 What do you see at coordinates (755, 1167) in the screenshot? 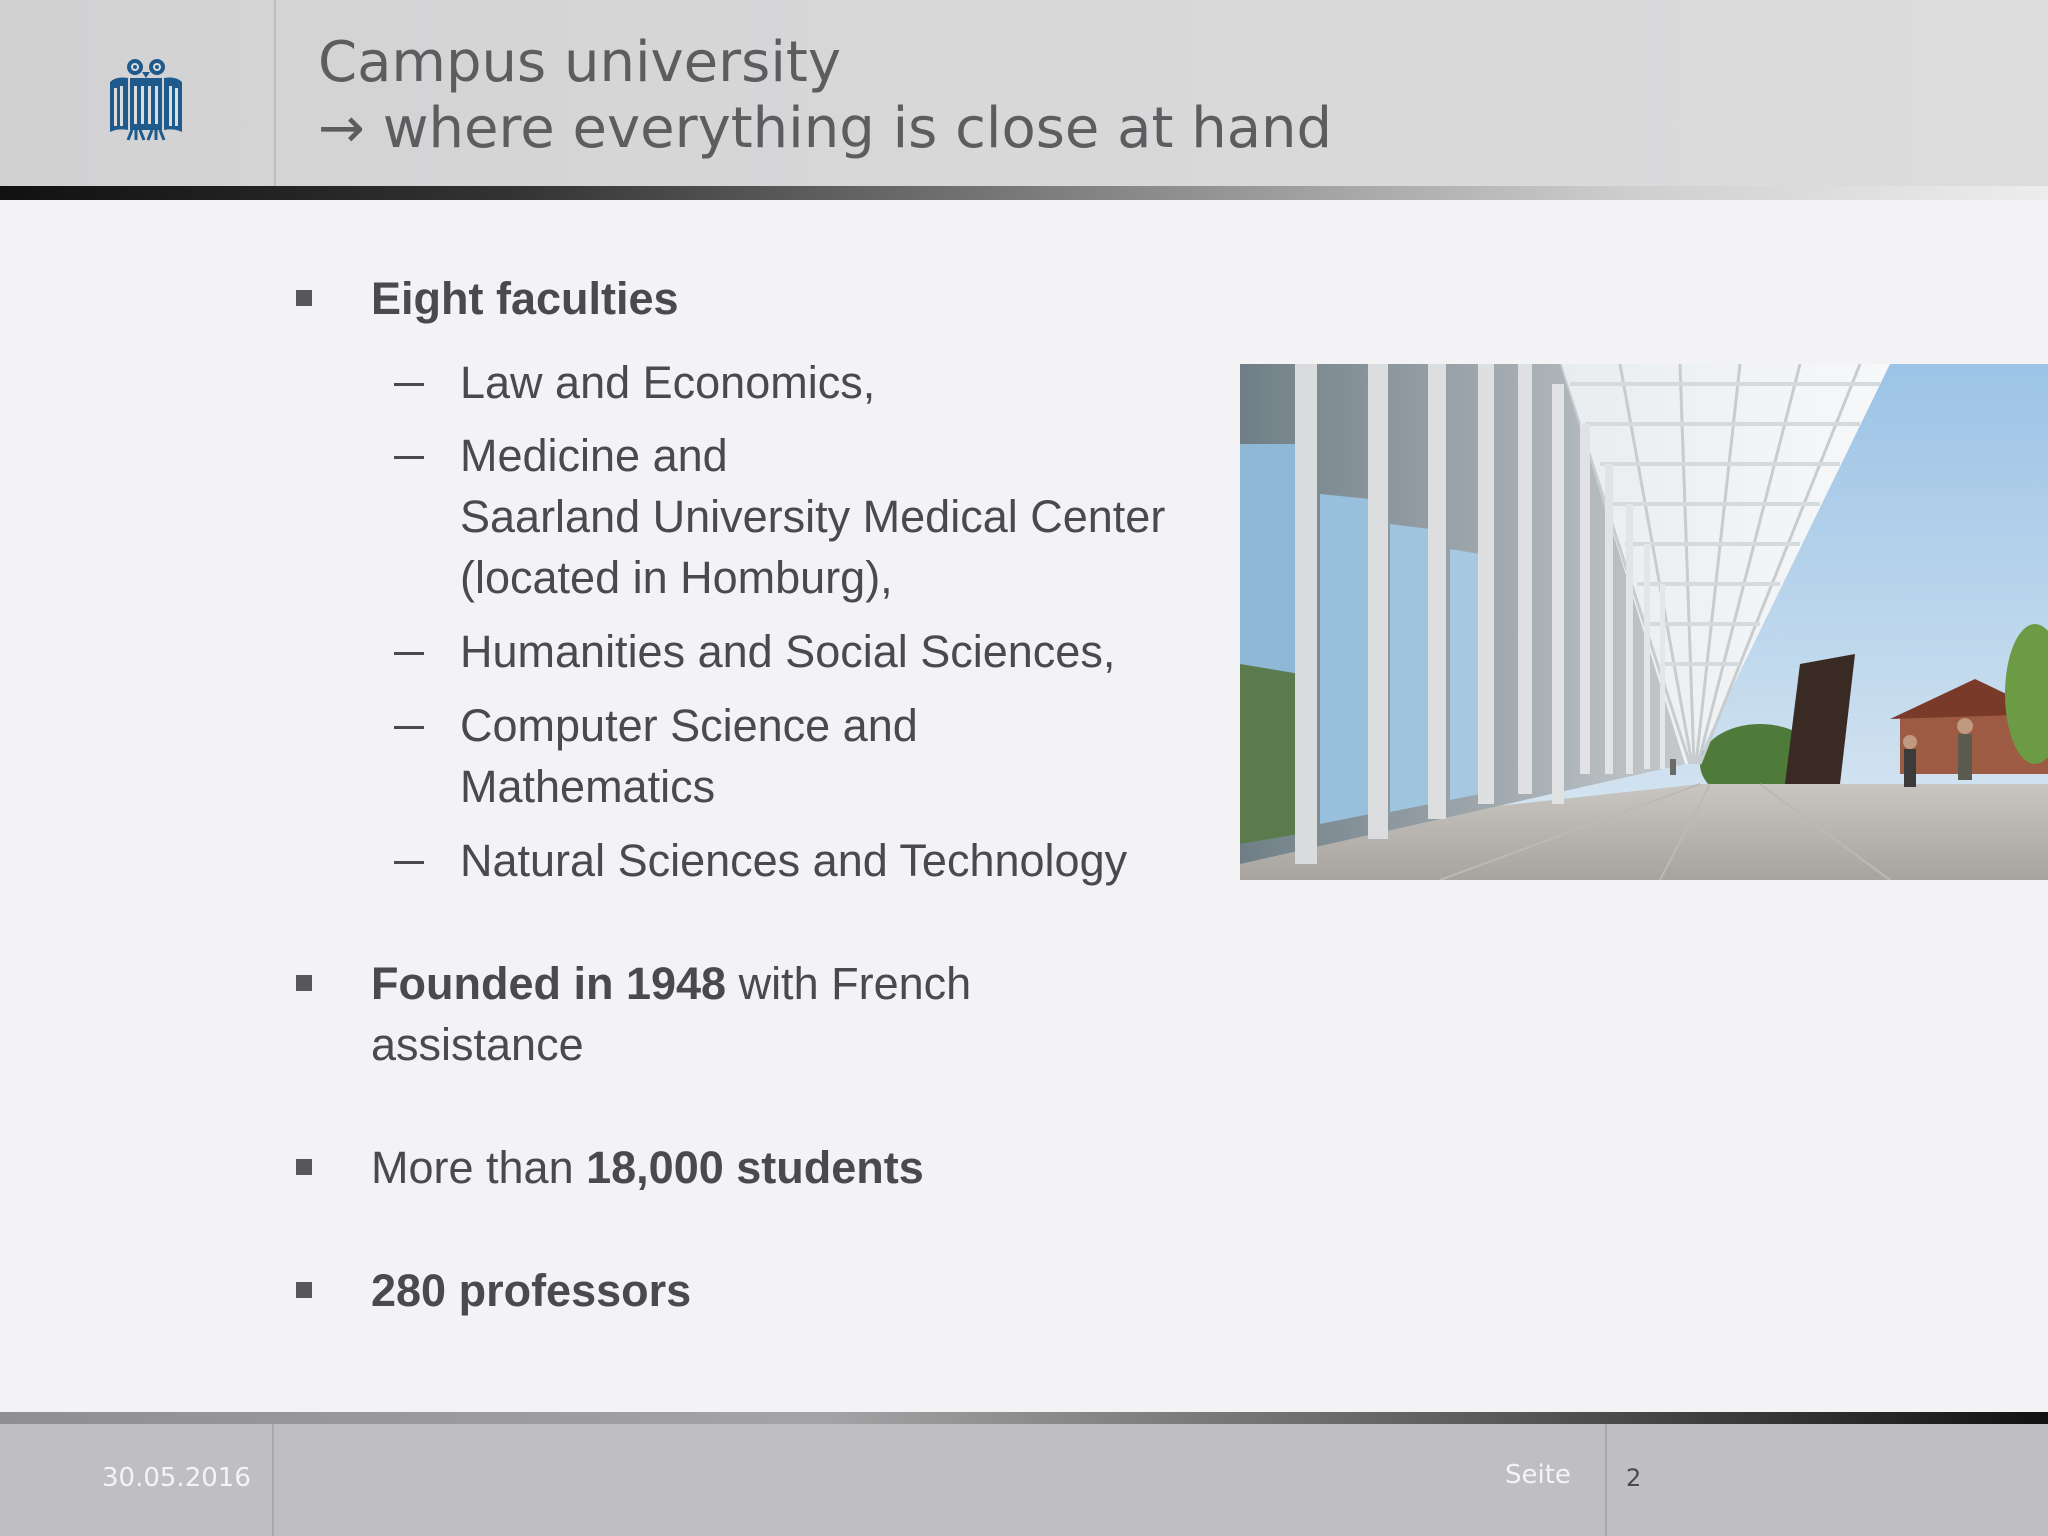
I see `students-bold: 18,000 students` at bounding box center [755, 1167].